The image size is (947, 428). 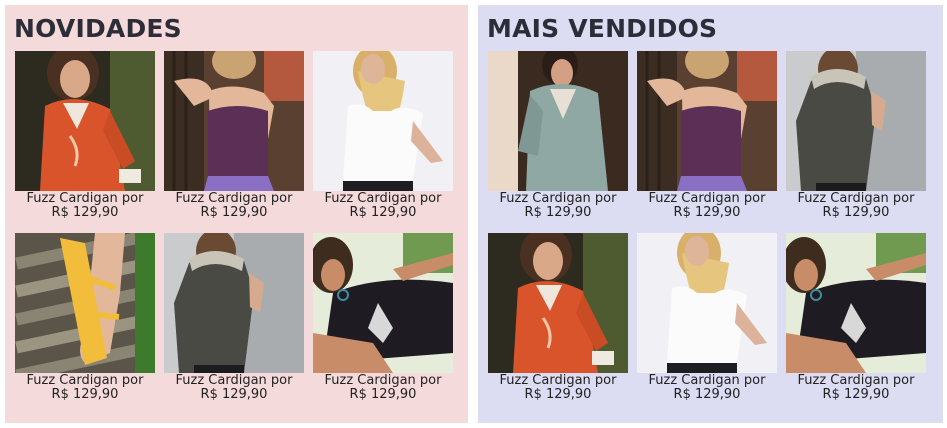 I want to click on section-title: MAIS VENDIDOS, so click(x=602, y=28).